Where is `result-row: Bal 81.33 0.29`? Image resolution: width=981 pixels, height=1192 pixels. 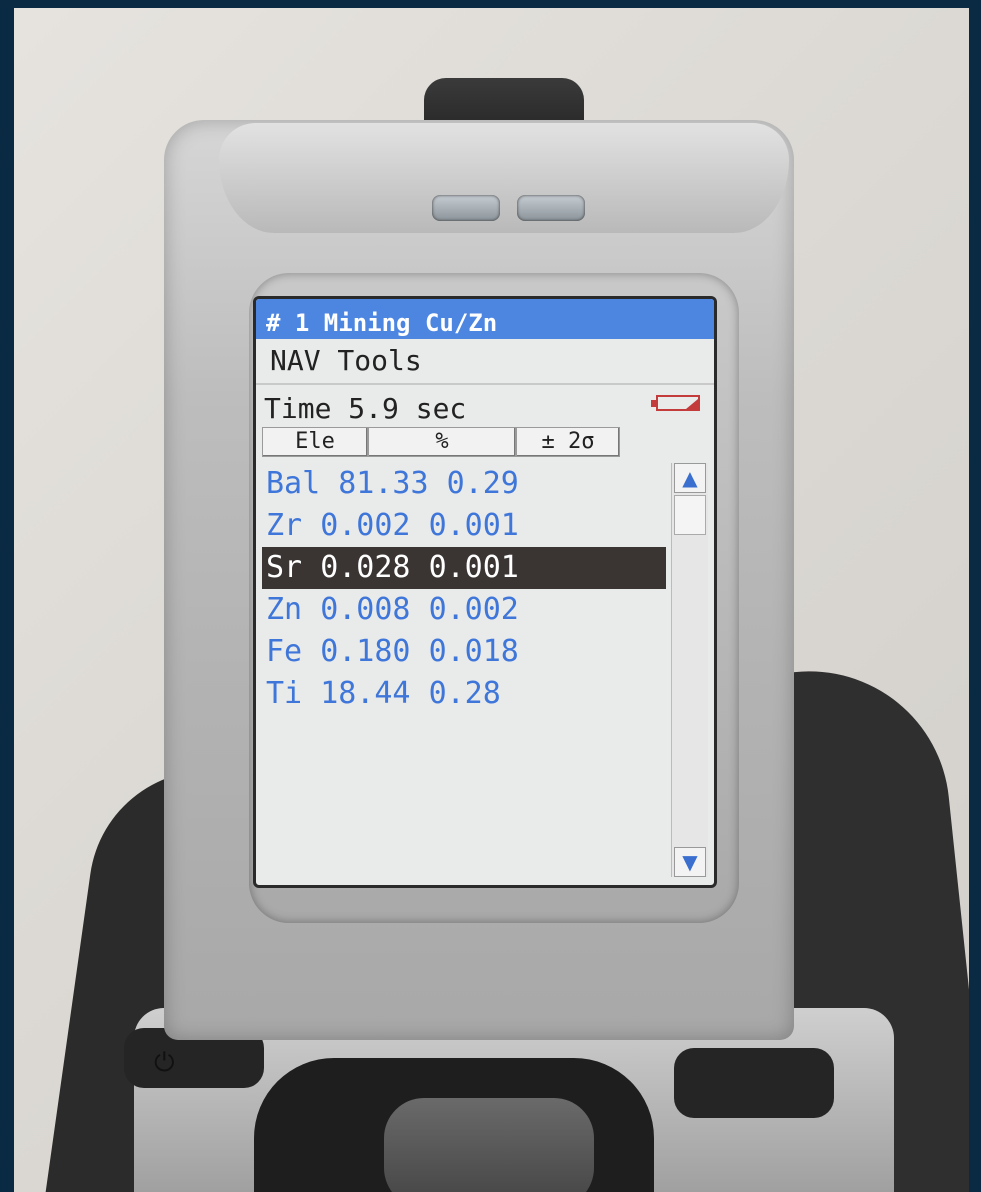
result-row: Bal 81.33 0.29 is located at coordinates (462, 484).